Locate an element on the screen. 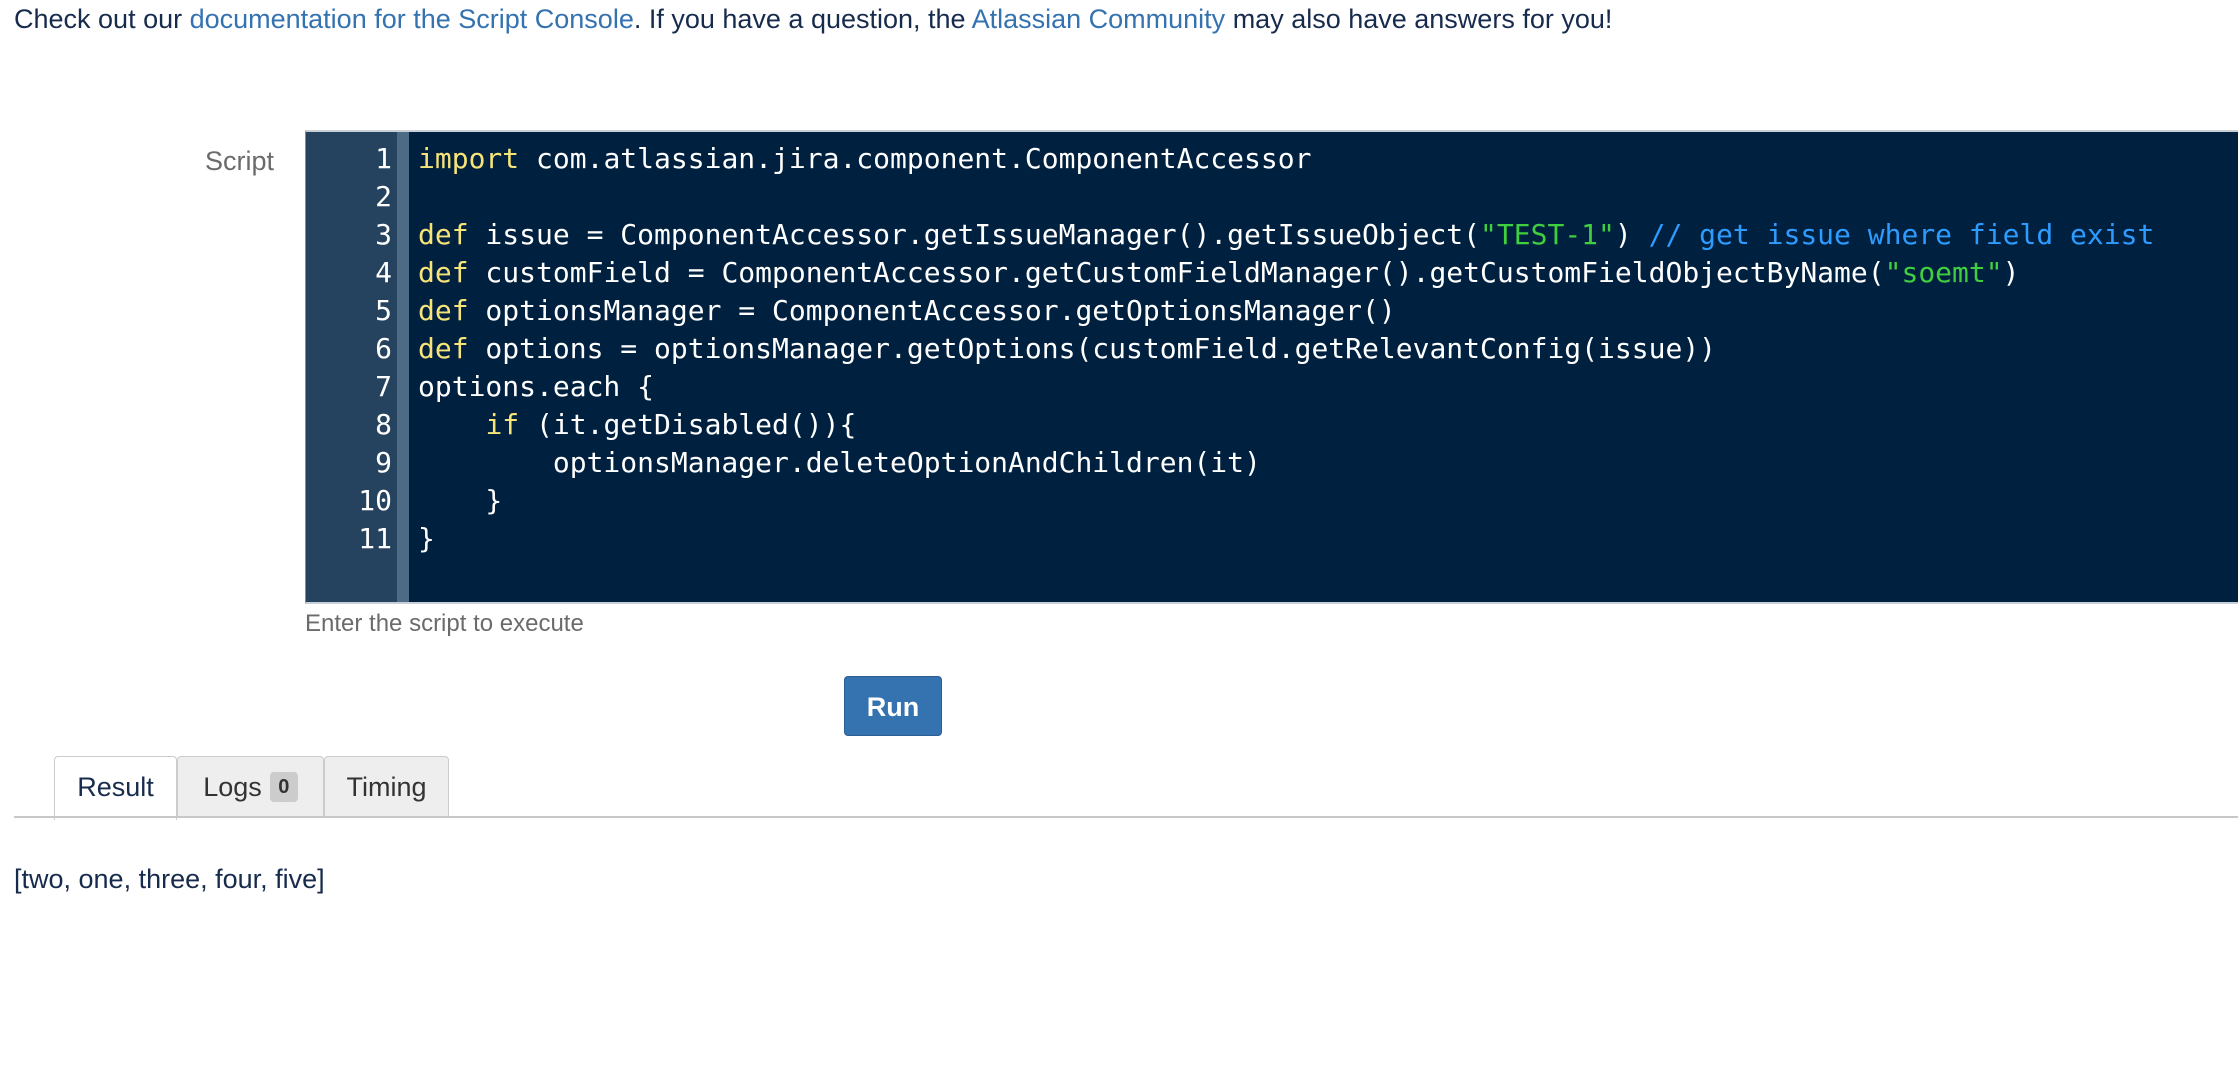  code-token-text: (it.getDisabled()){ is located at coordinates (688, 424).